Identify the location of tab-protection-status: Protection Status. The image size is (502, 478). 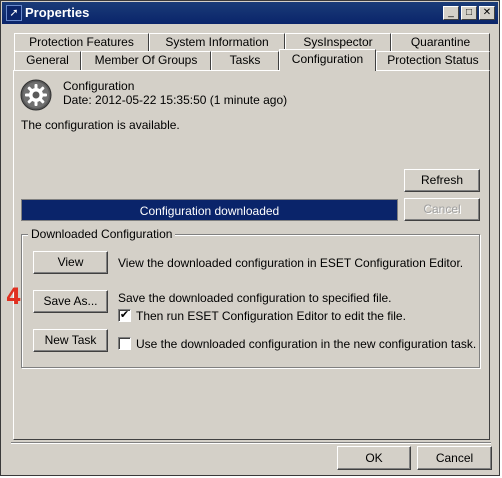
(433, 60).